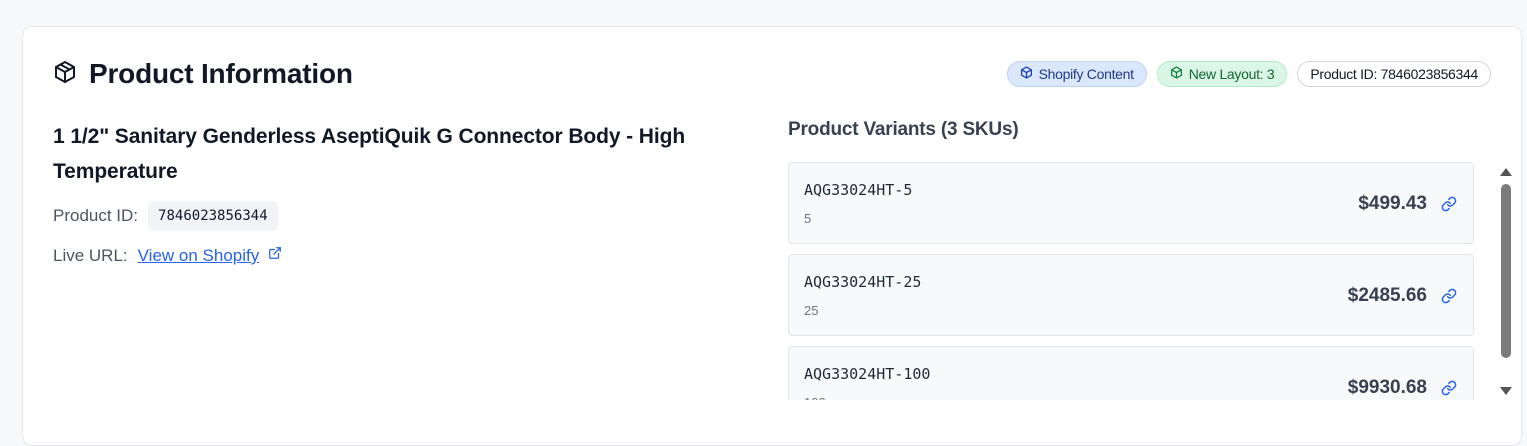 The width and height of the screenshot is (1527, 446). What do you see at coordinates (1131, 295) in the screenshot?
I see `variant-card: AQG33024HT-25 25 $2485.66` at bounding box center [1131, 295].